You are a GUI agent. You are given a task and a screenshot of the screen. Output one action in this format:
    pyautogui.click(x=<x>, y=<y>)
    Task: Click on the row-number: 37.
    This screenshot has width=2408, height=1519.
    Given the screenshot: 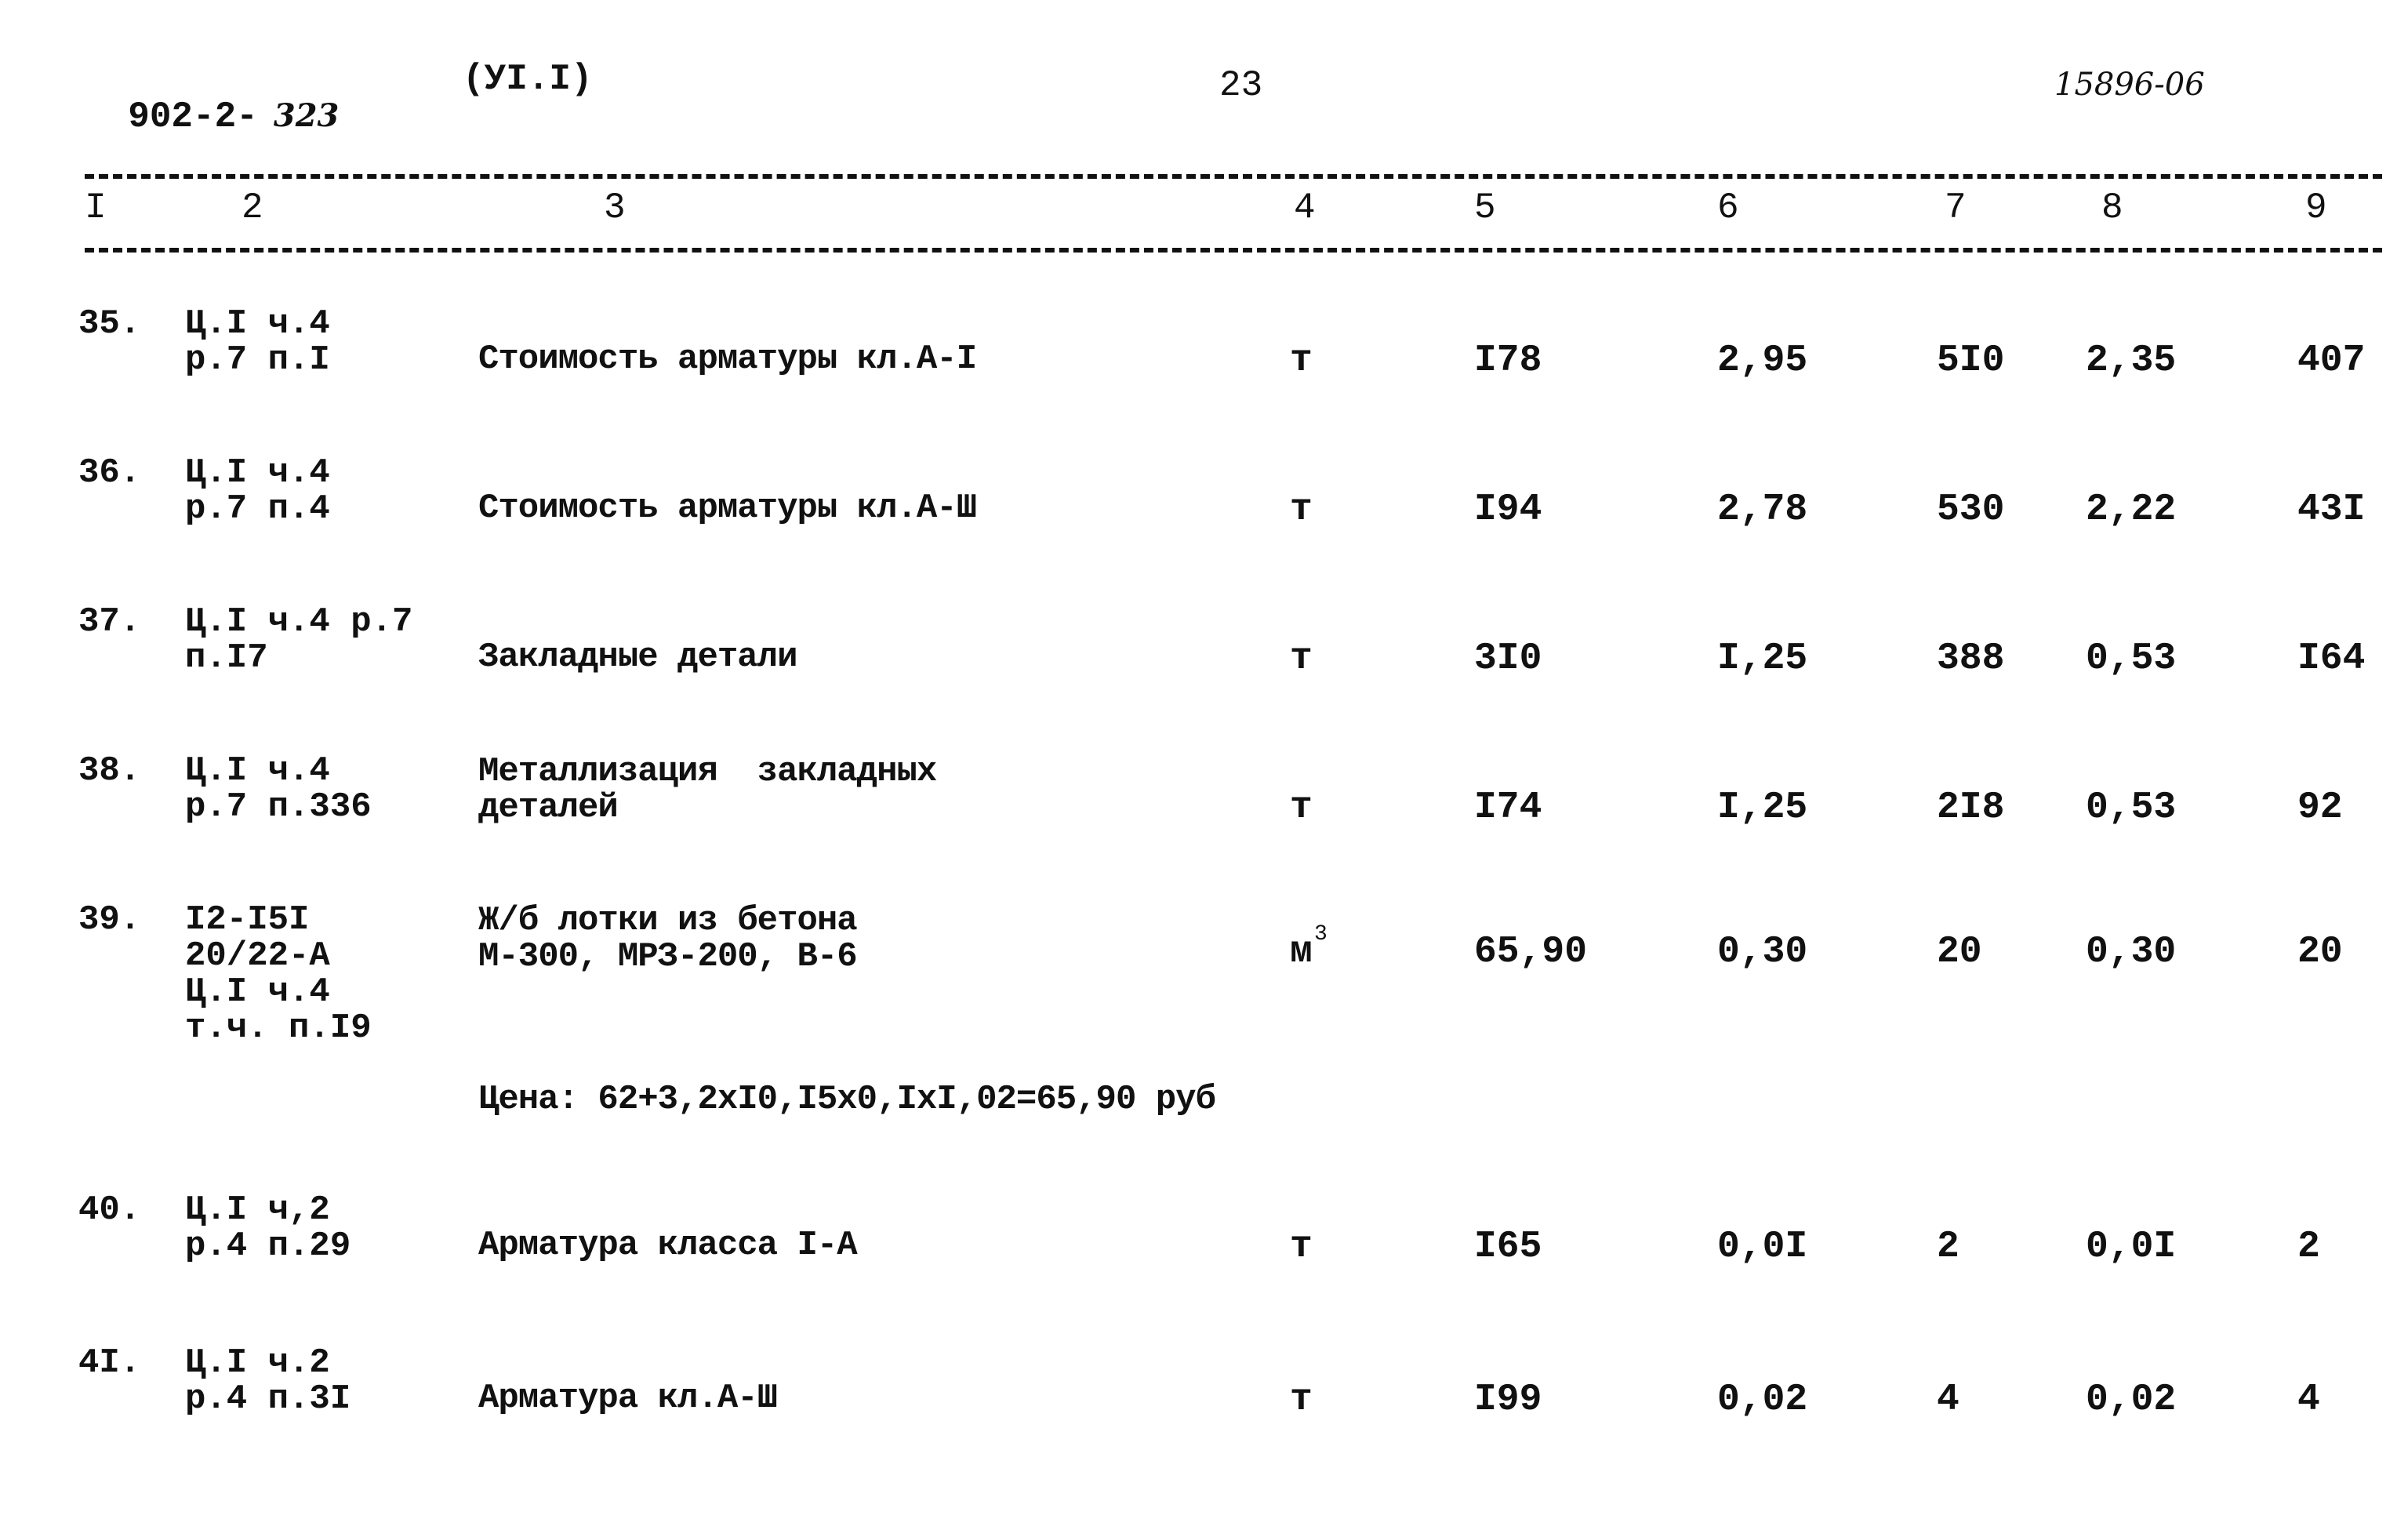 What is the action you would take?
    pyautogui.click(x=109, y=621)
    